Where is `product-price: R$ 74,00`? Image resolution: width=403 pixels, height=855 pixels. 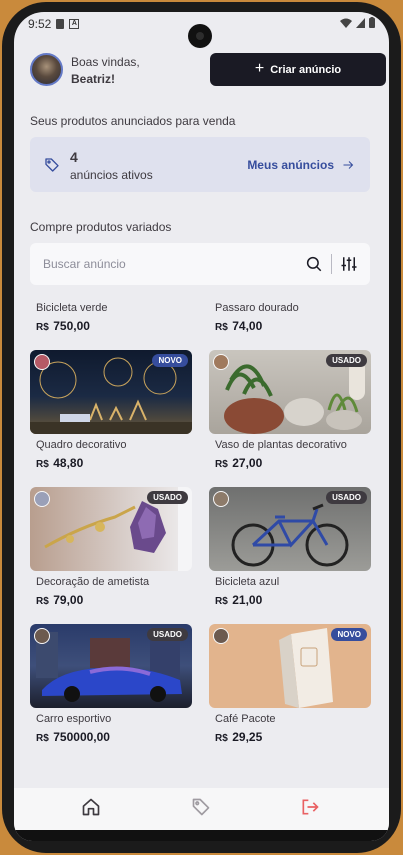 product-price: R$ 74,00 is located at coordinates (290, 326).